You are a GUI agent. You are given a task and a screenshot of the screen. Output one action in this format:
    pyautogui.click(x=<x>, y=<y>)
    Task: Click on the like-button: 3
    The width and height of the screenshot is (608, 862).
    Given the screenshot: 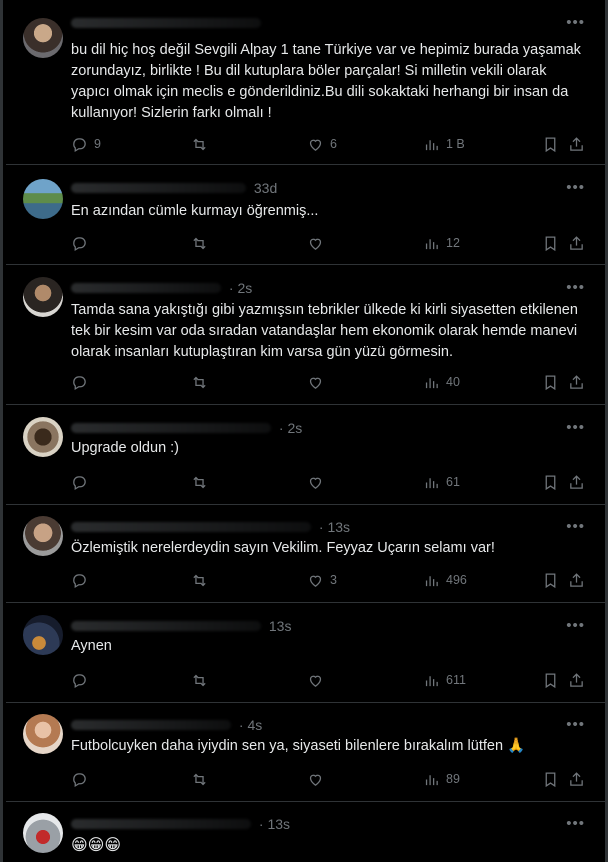 What is the action you would take?
    pyautogui.click(x=322, y=580)
    